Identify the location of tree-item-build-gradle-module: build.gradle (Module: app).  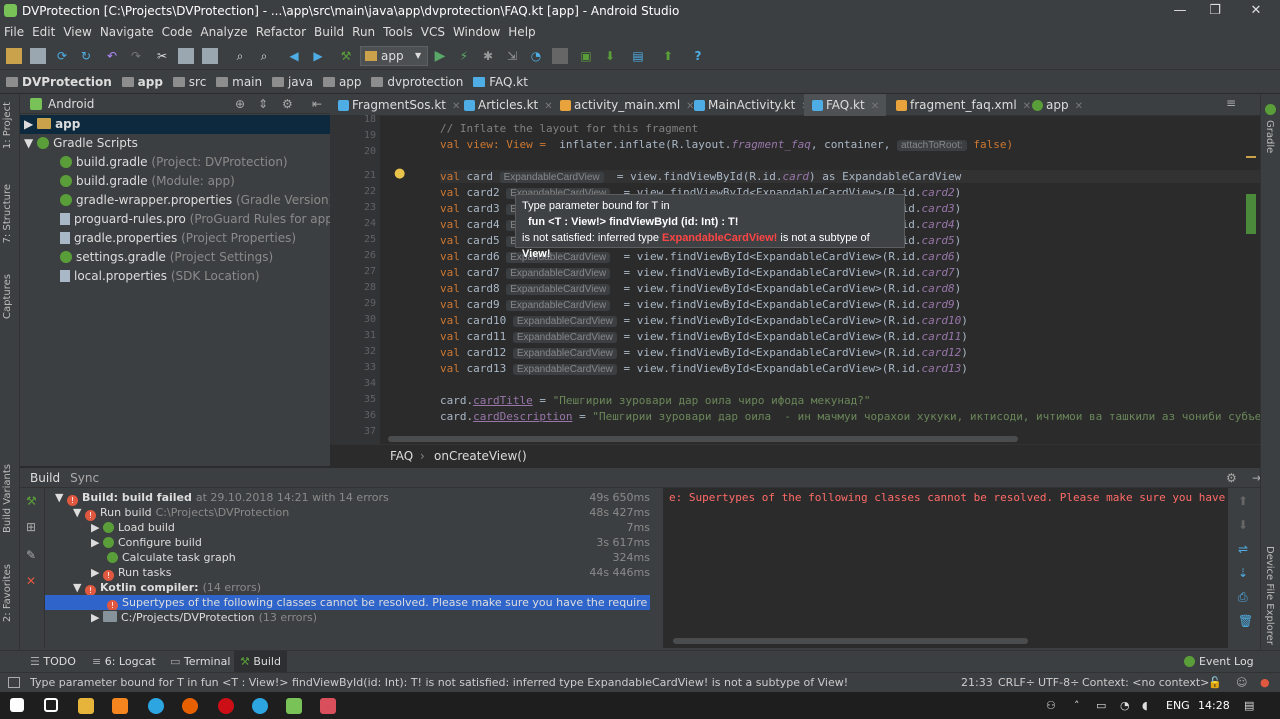
(175, 181).